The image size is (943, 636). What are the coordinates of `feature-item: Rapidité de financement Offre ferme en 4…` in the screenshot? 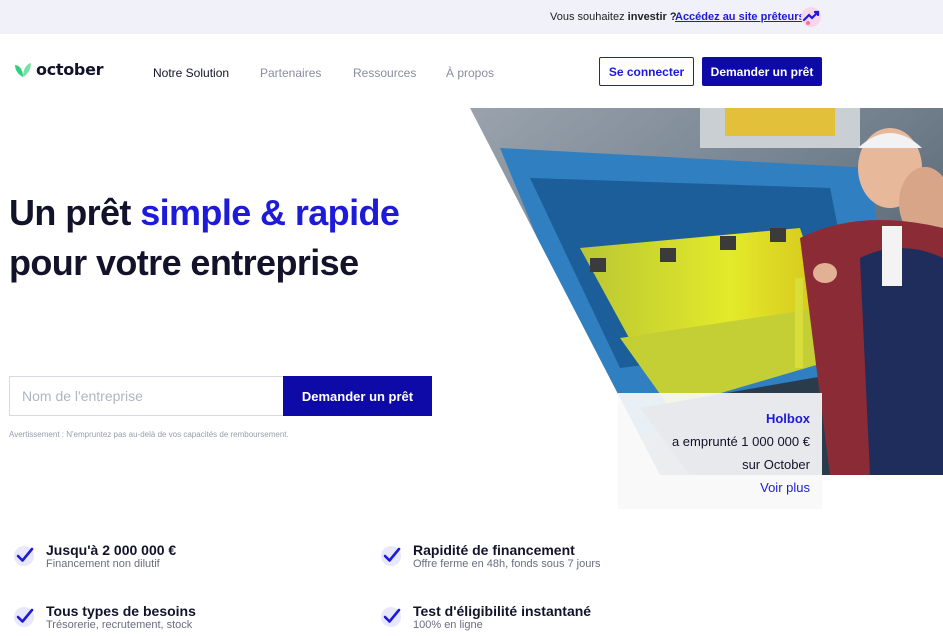 It's located at (490, 556).